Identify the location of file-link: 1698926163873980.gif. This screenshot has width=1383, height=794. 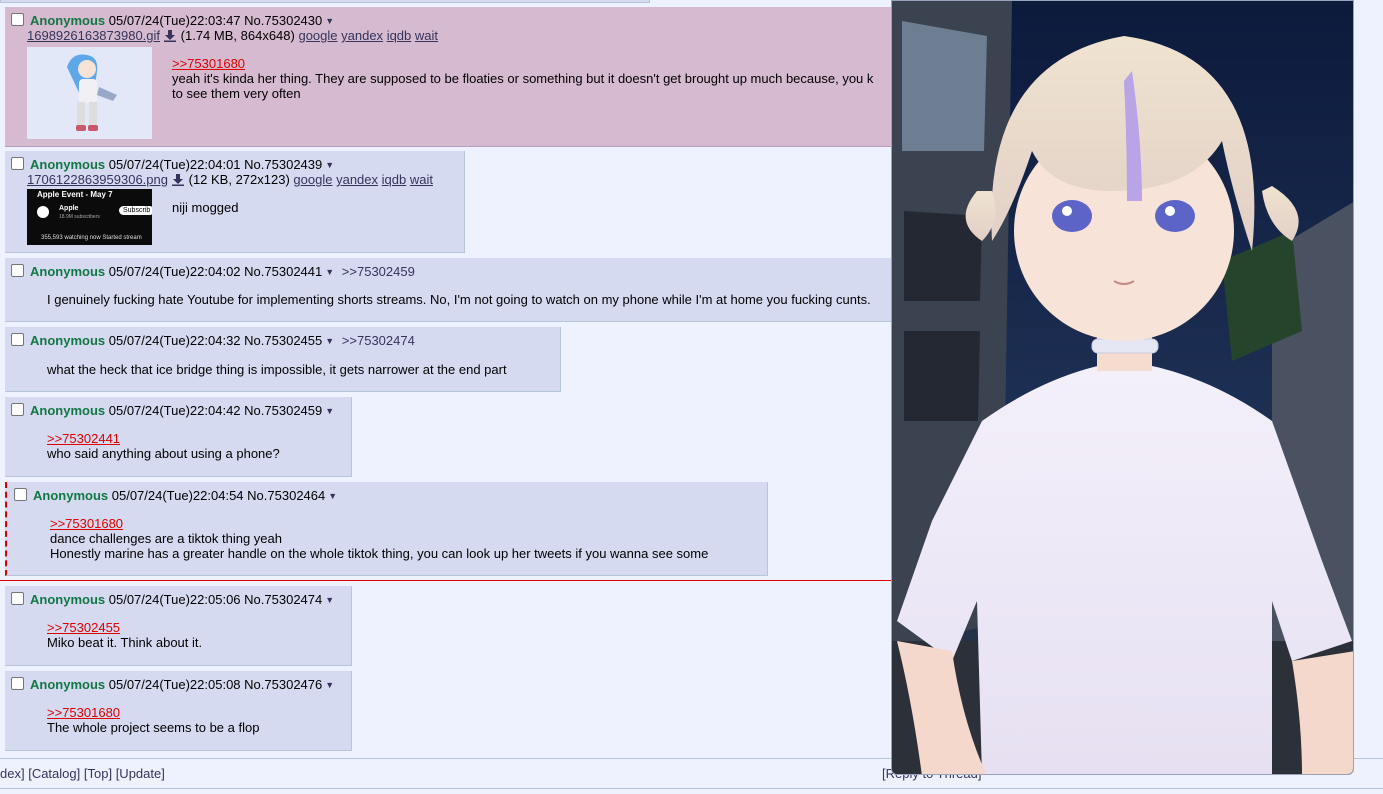
(93, 35).